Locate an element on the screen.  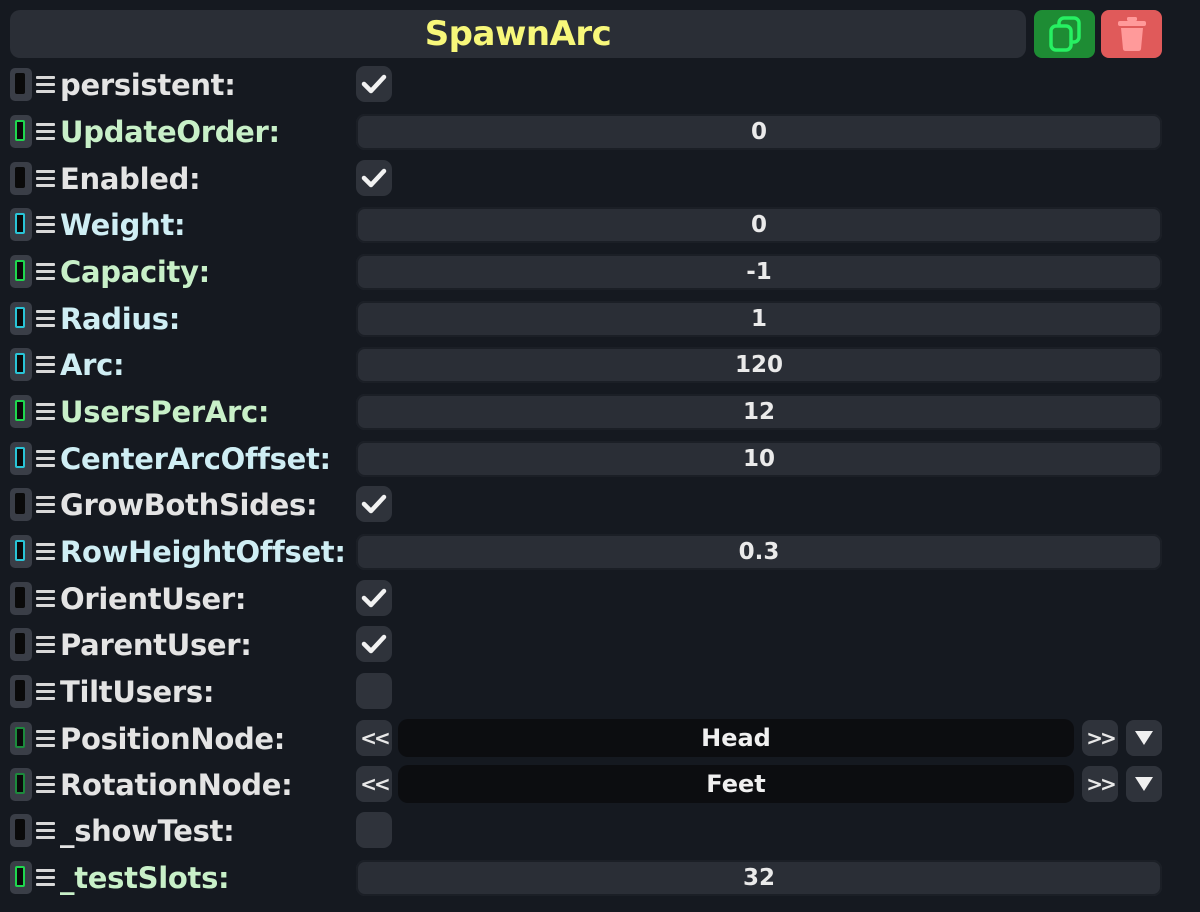
enum-value: Head is located at coordinates (736, 738).